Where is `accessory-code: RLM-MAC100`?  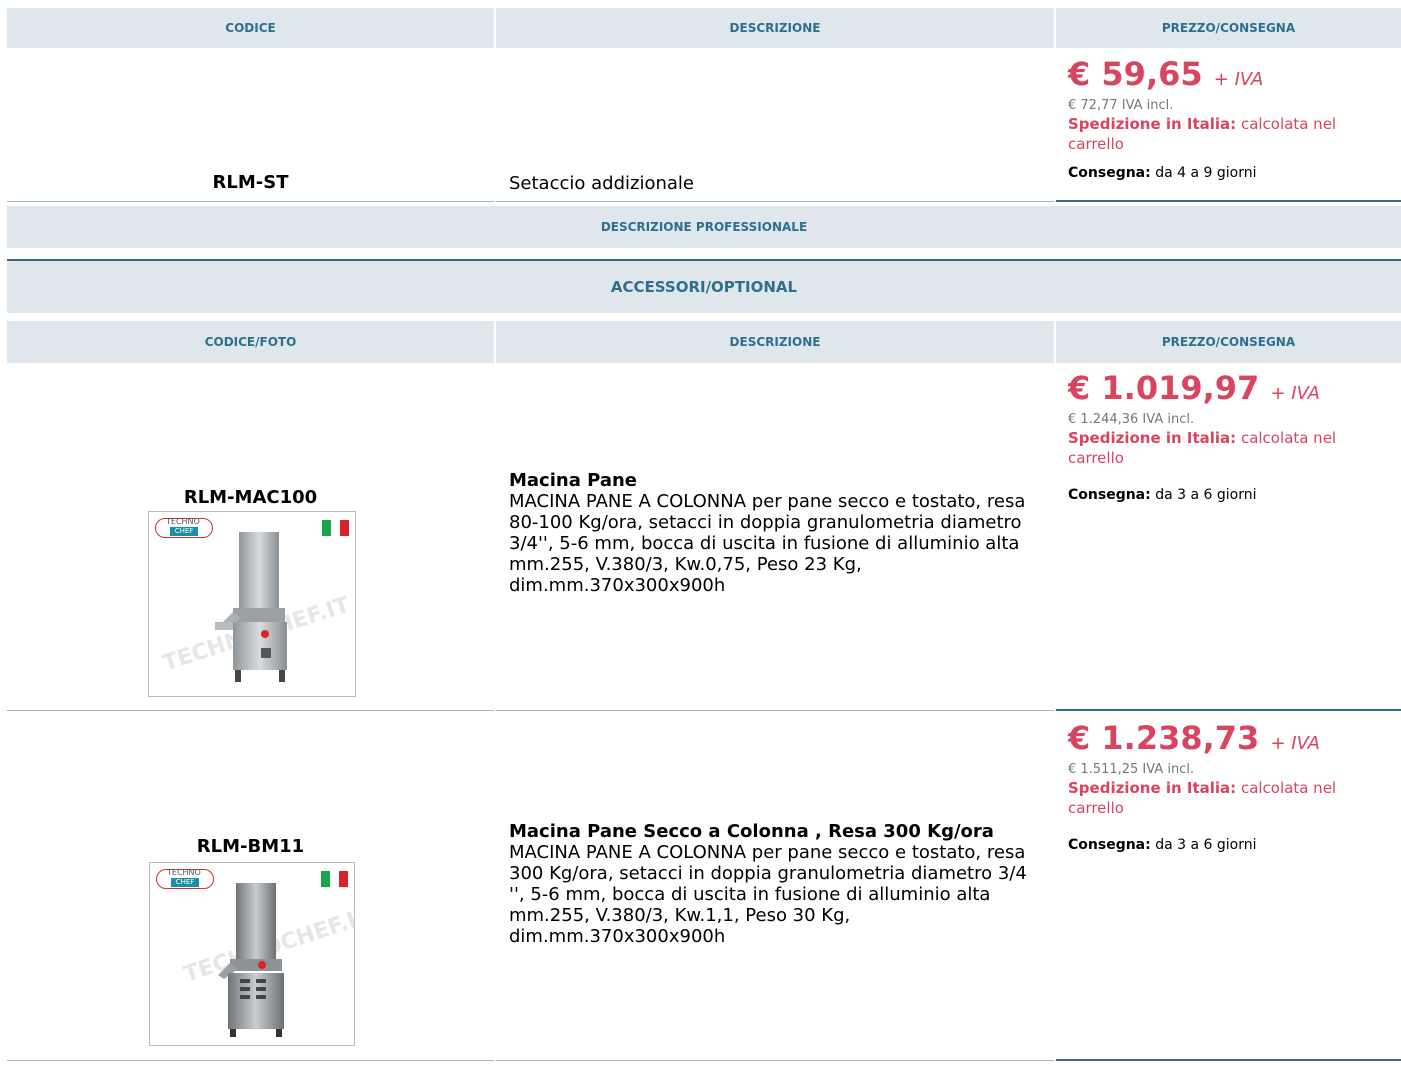
accessory-code: RLM-MAC100 is located at coordinates (250, 497).